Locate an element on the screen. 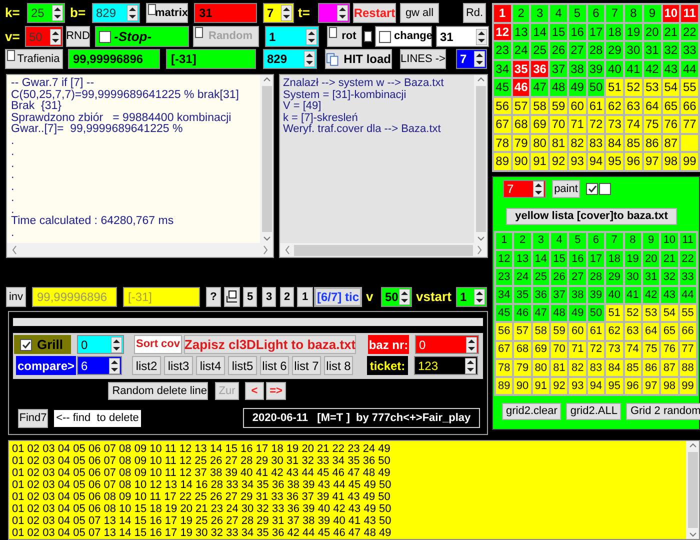 This screenshot has height=540, width=700. number-cell: 54 is located at coordinates (669, 313).